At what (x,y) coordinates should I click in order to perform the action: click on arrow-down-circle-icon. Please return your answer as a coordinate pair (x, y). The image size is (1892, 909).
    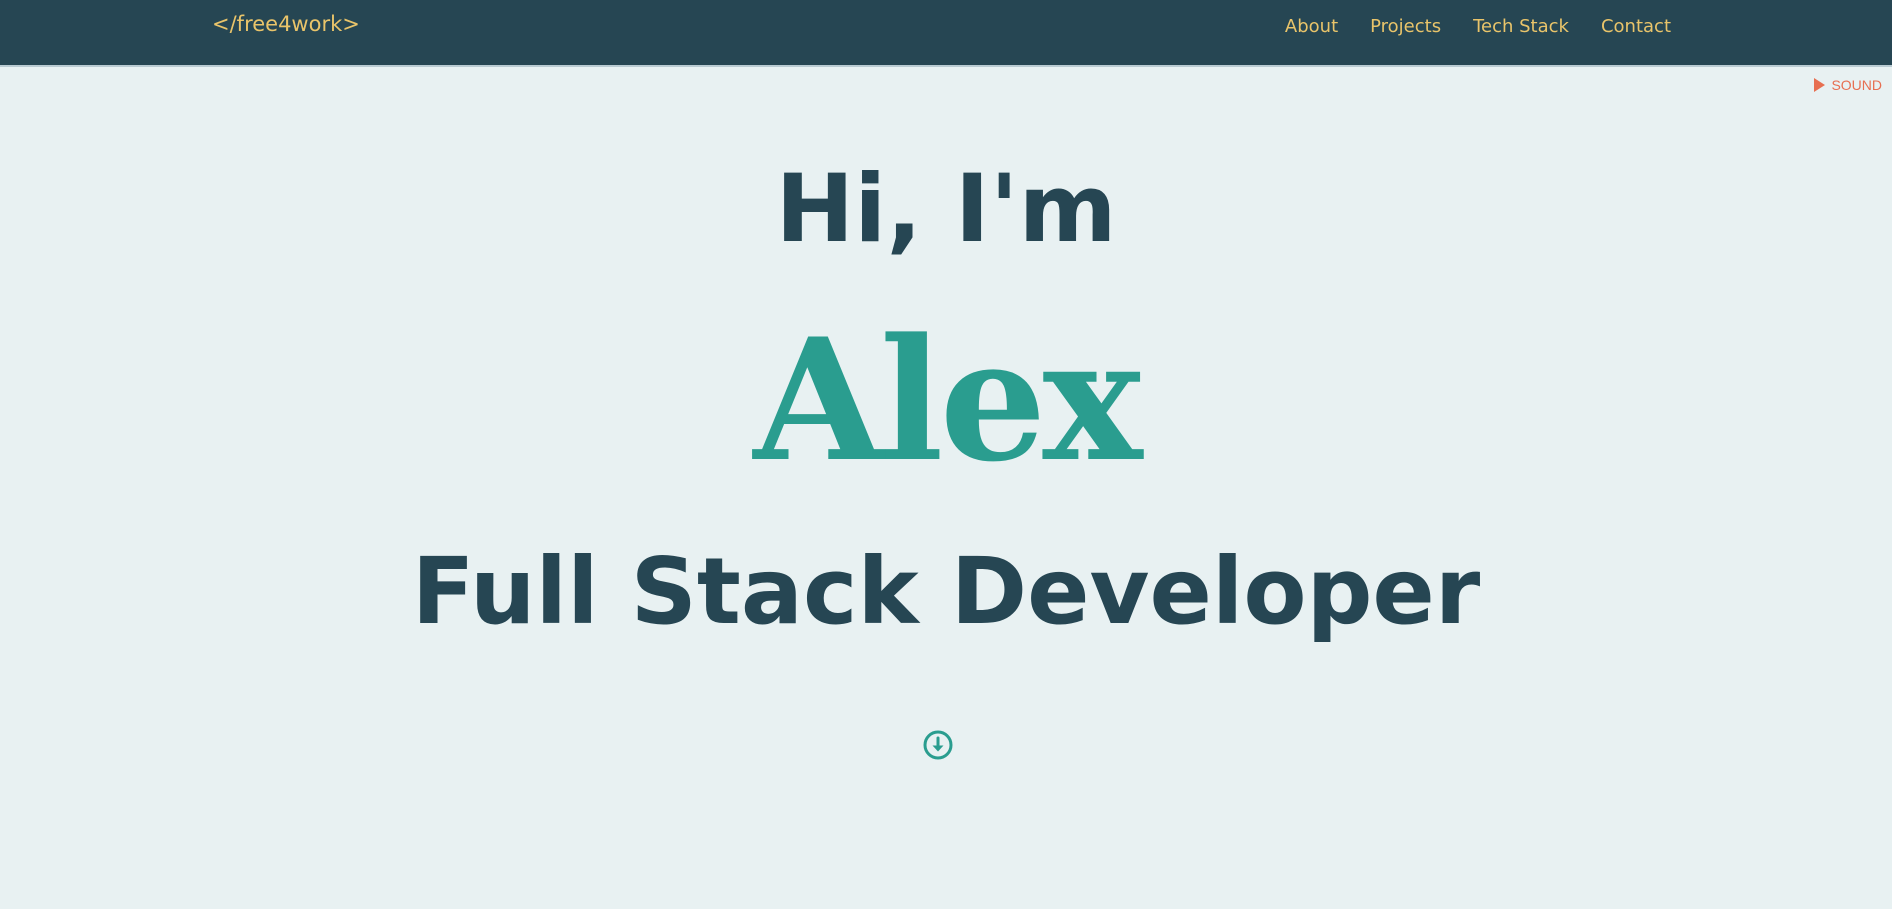
    Looking at the image, I should click on (938, 745).